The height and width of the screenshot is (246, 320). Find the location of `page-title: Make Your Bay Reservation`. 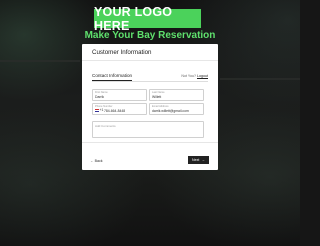

page-title: Make Your Bay Reservation is located at coordinates (150, 35).